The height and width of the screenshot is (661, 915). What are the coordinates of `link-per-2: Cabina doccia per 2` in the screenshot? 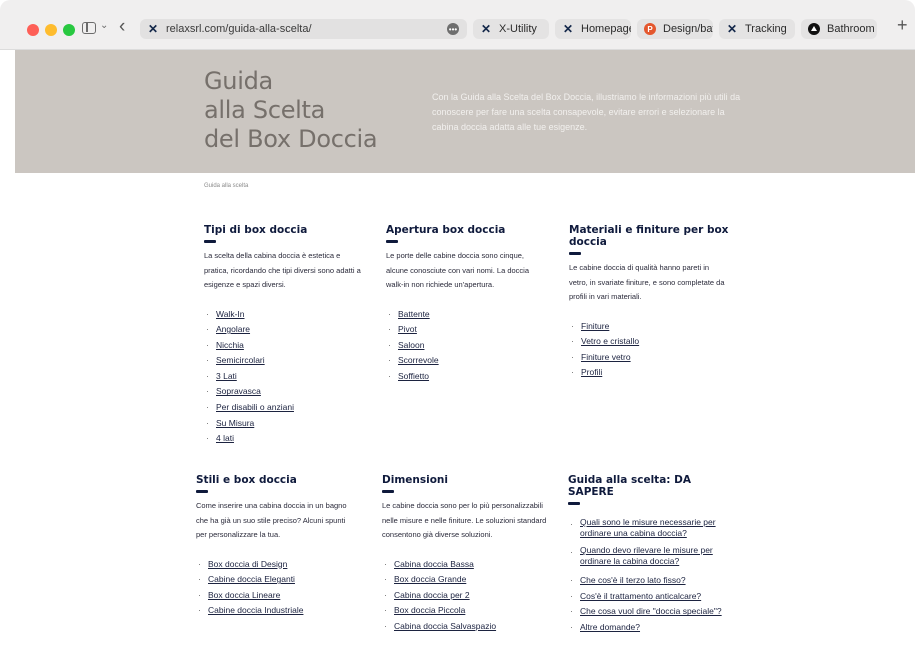 It's located at (432, 595).